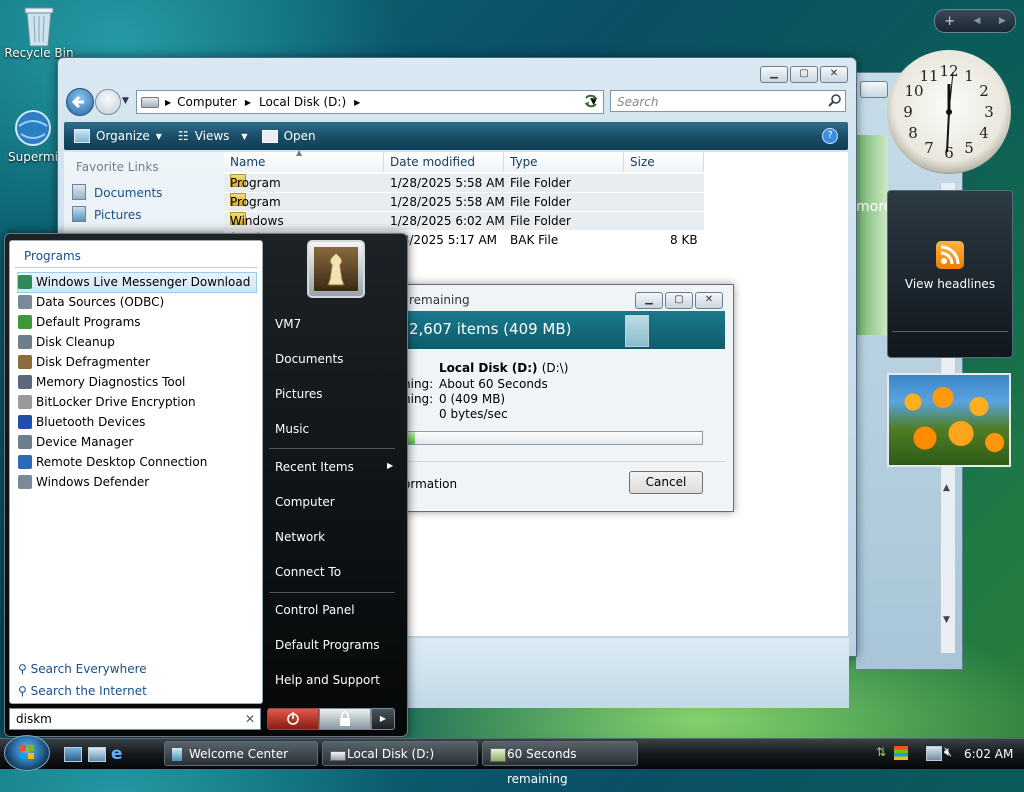  I want to click on program-item: Disk Defragmenter, so click(137, 362).